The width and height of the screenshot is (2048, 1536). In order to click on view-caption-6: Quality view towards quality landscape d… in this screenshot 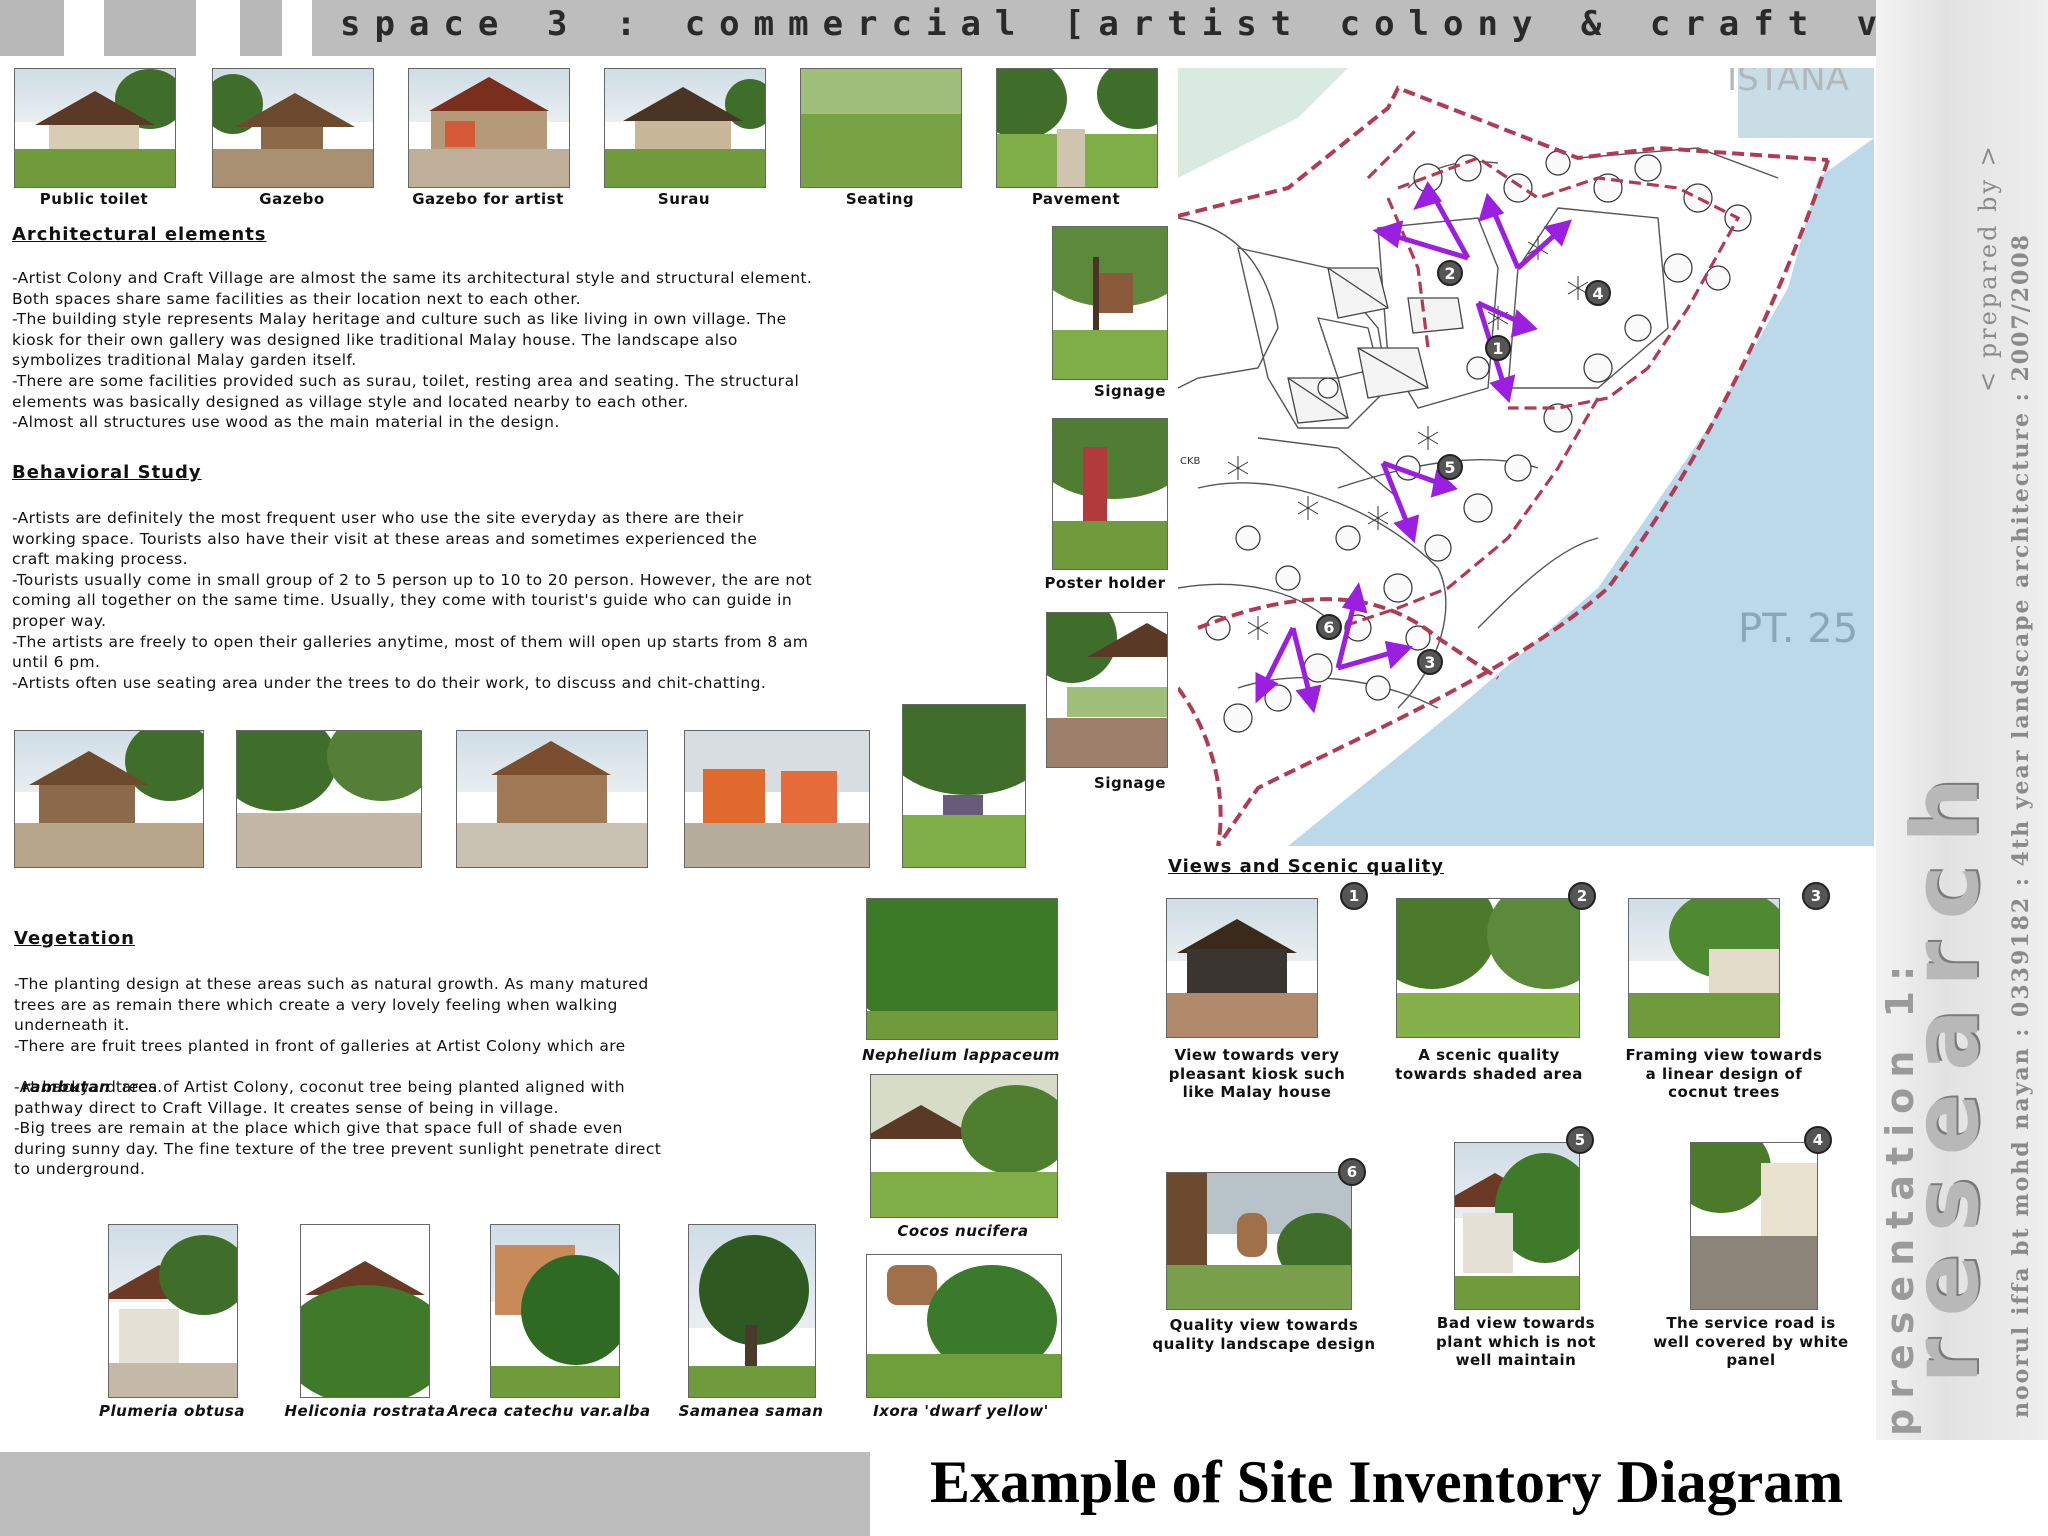, I will do `click(1264, 1334)`.